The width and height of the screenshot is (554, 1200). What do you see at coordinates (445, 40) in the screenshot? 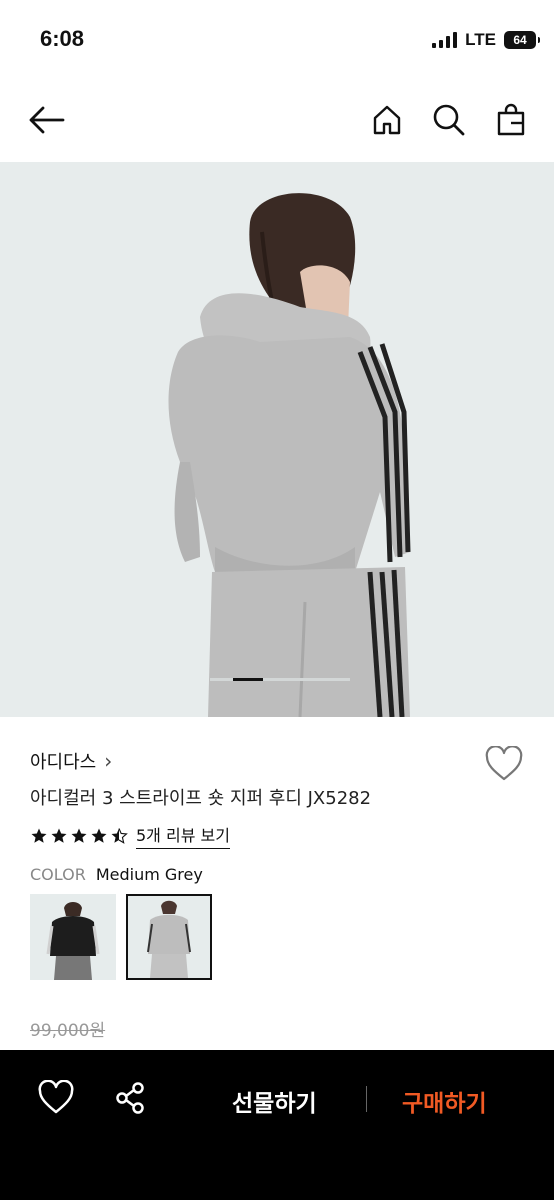
I see `signal-icon` at bounding box center [445, 40].